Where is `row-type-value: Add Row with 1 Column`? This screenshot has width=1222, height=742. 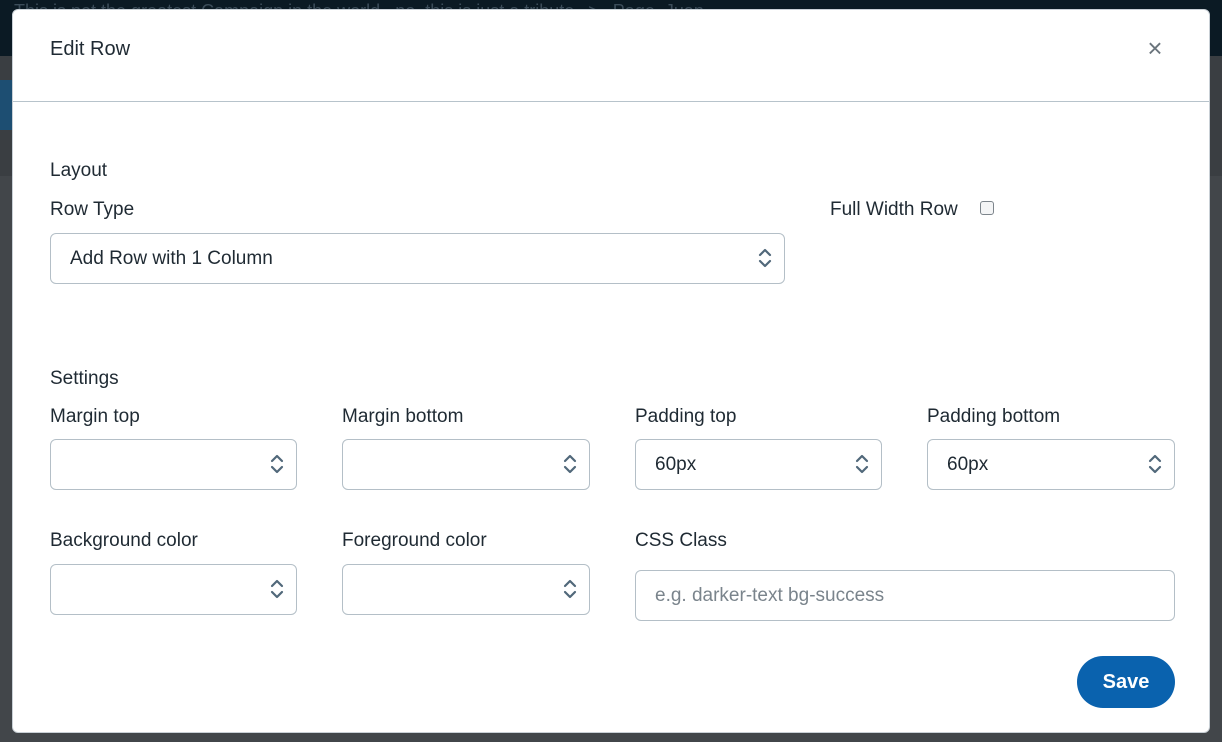 row-type-value: Add Row with 1 Column is located at coordinates (171, 258).